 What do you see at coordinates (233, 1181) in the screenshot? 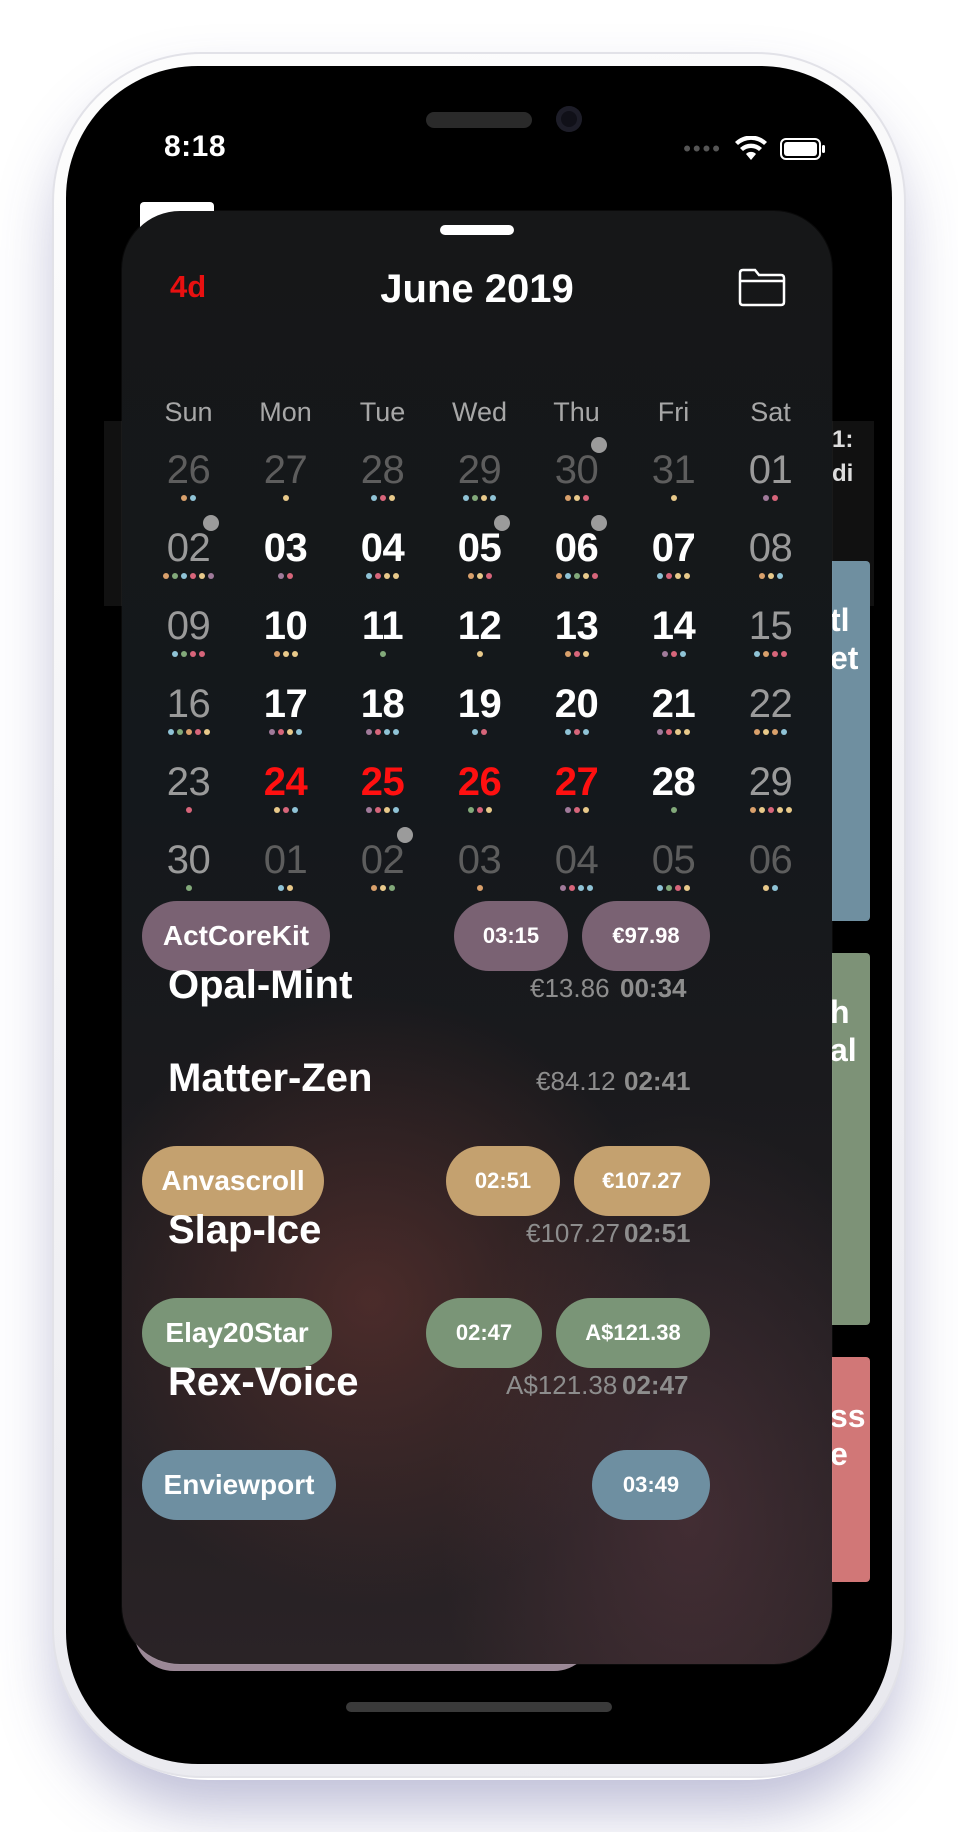
I see `event-pill: Anvascroll` at bounding box center [233, 1181].